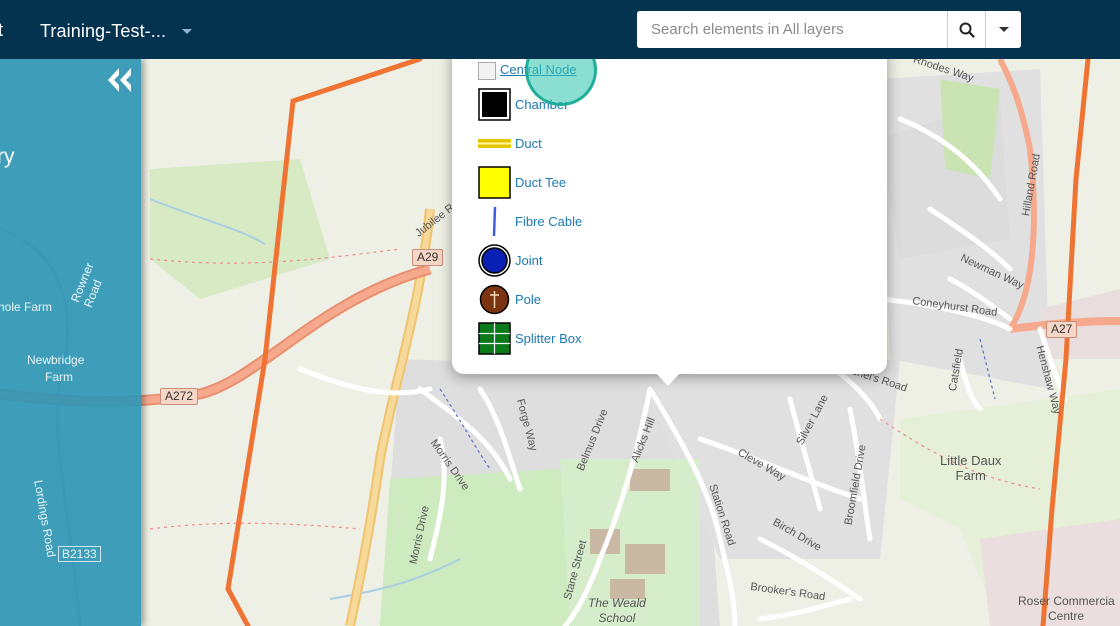 This screenshot has height=626, width=1120. I want to click on legend-label-chamber: Chamber, so click(541, 104).